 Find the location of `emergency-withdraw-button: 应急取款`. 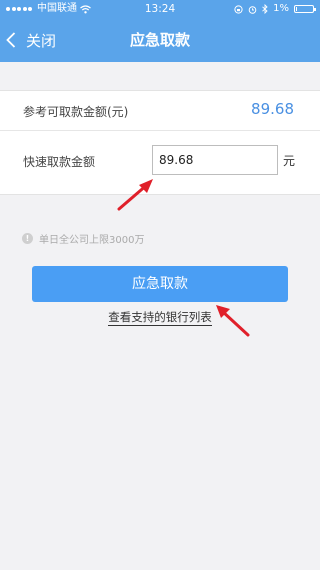

emergency-withdraw-button: 应急取款 is located at coordinates (160, 284).